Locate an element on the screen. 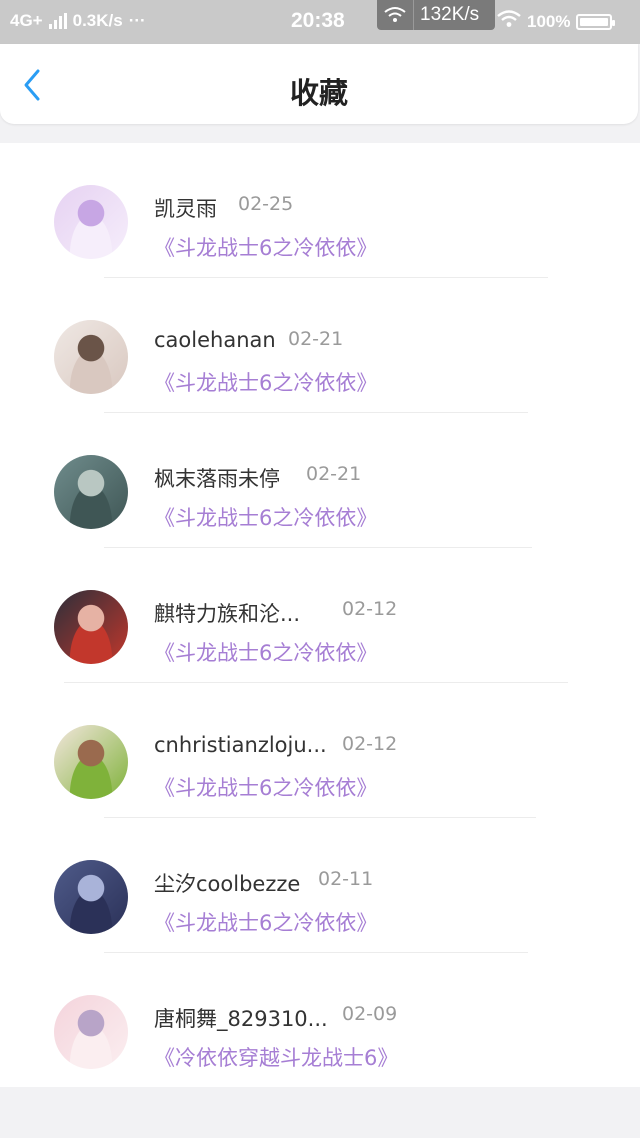 The height and width of the screenshot is (1138, 640). header-bar: 收藏 is located at coordinates (319, 84).